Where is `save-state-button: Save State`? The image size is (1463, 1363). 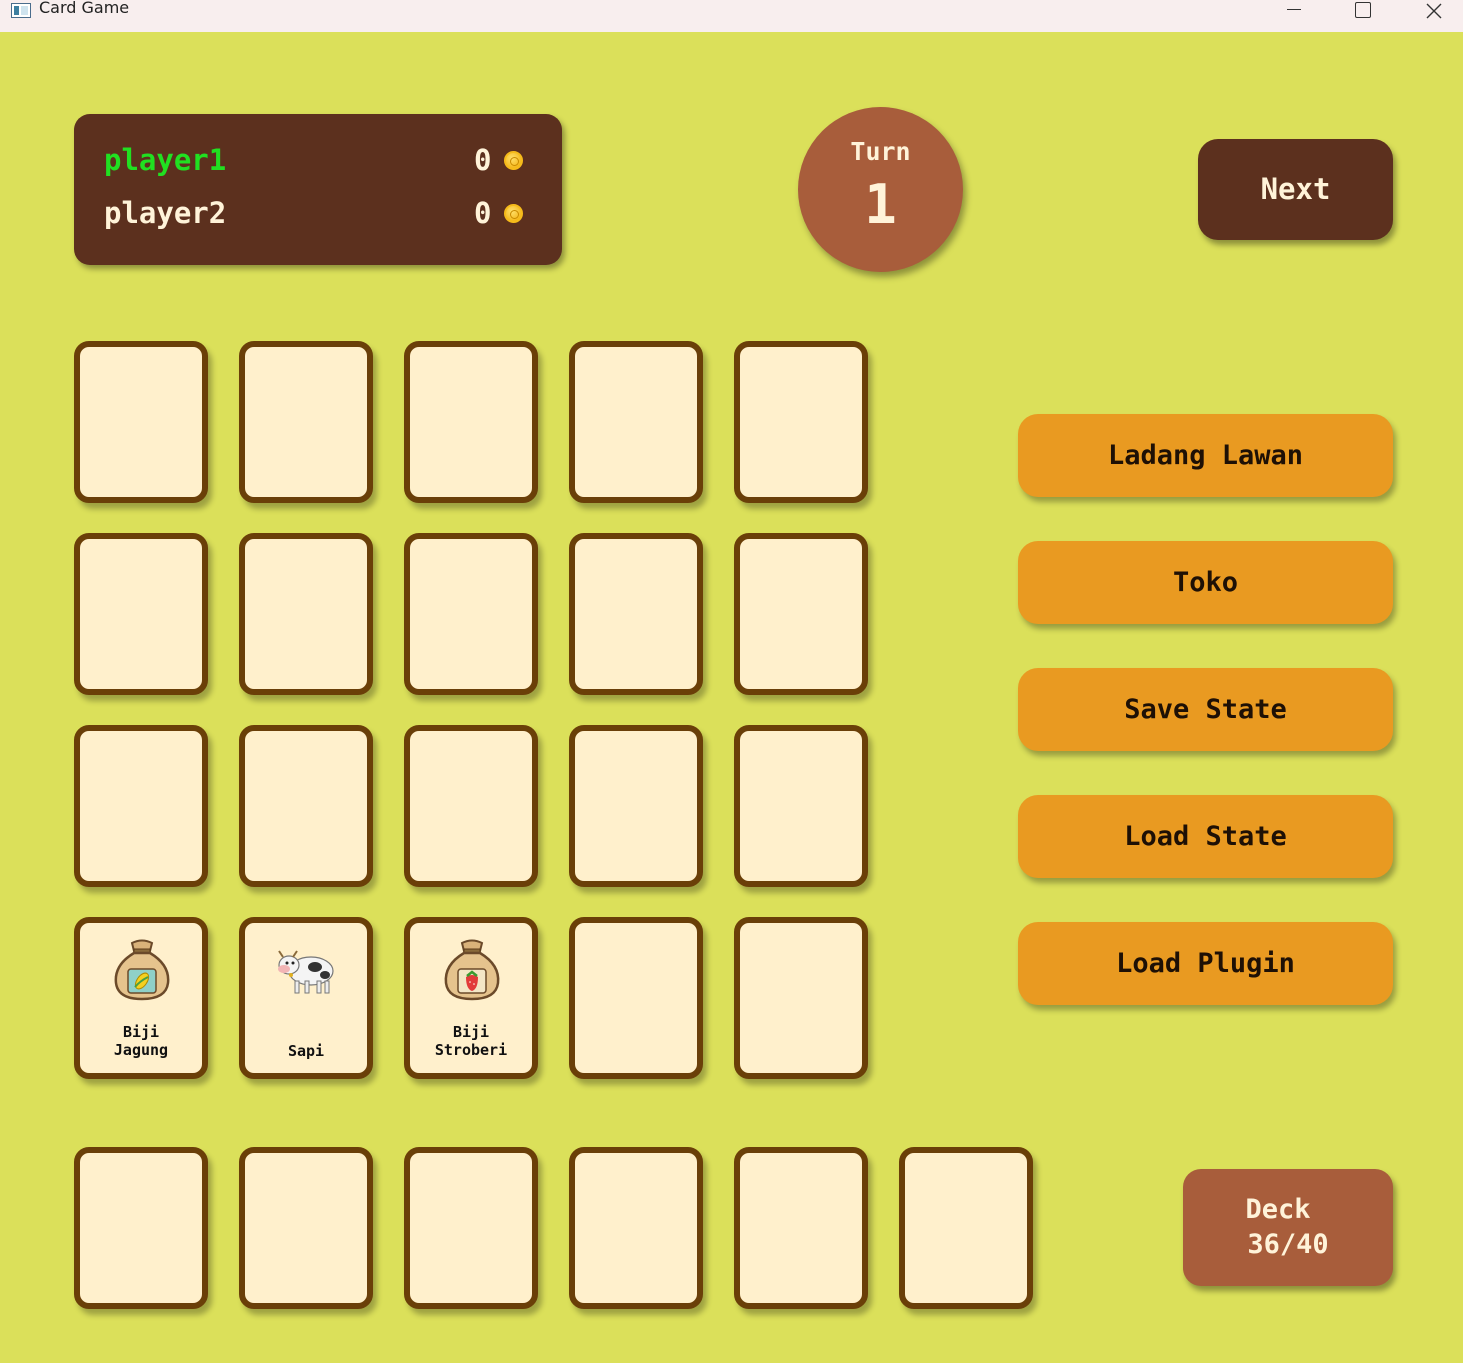
save-state-button: Save State is located at coordinates (1205, 709).